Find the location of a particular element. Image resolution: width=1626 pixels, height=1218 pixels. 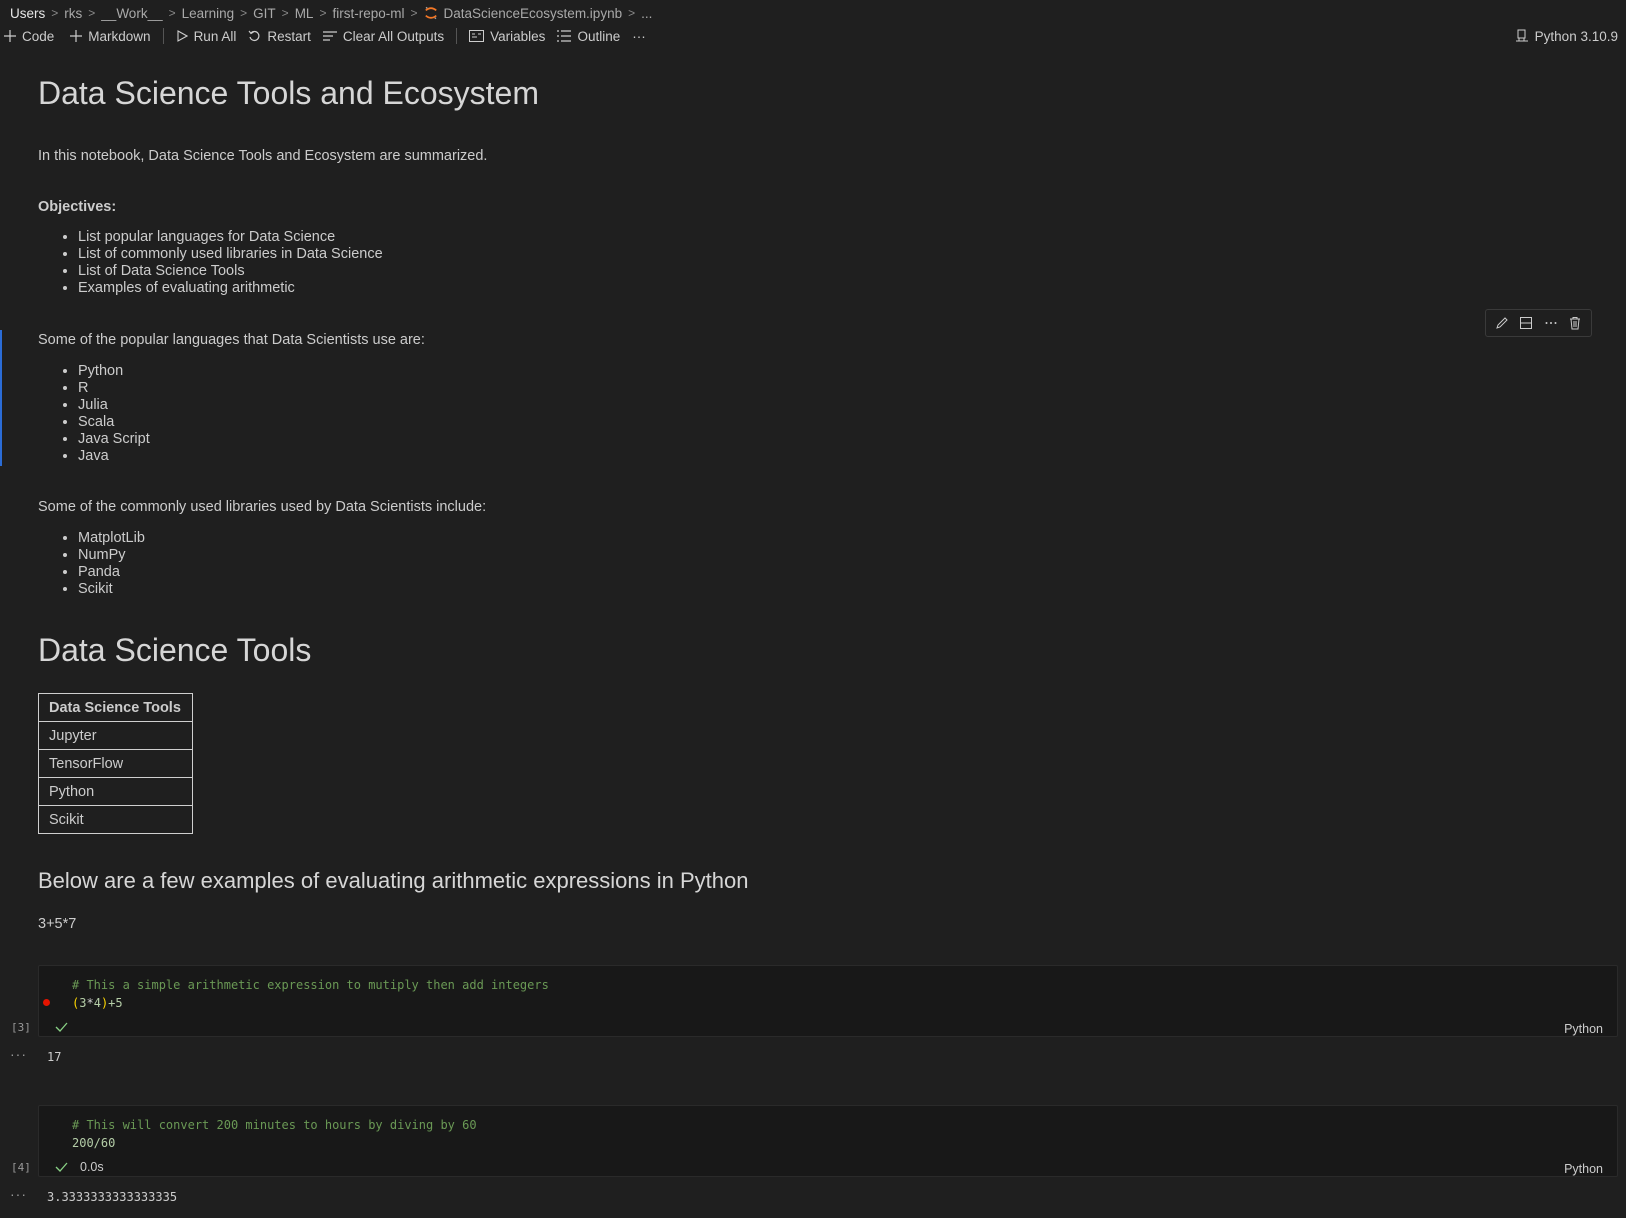

table-row: TensorFlow is located at coordinates (115, 763).